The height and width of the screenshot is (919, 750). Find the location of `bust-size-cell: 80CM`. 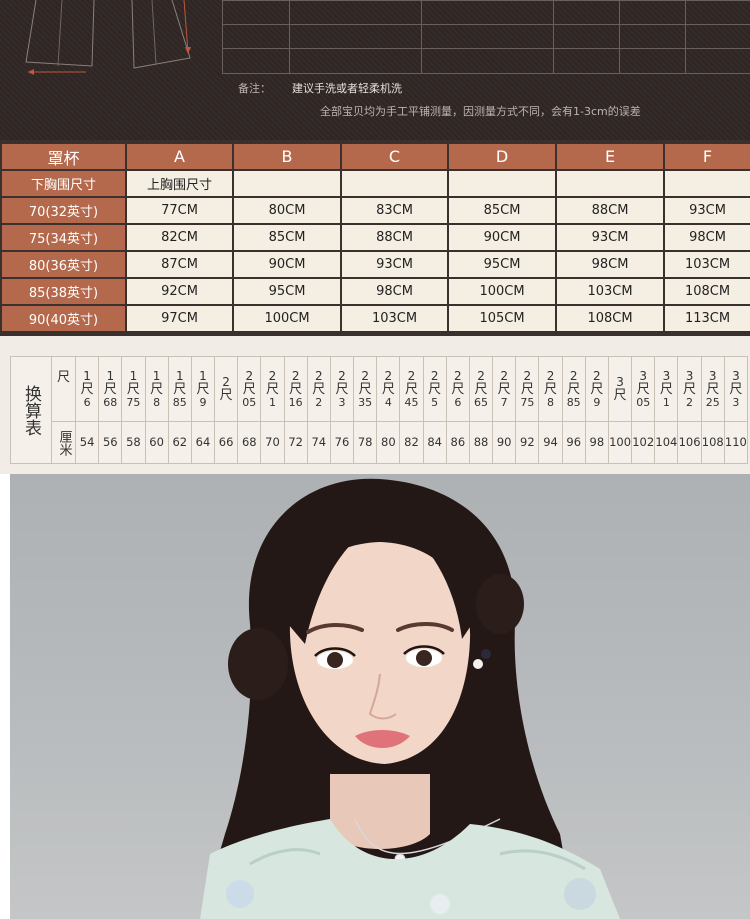

bust-size-cell: 80CM is located at coordinates (287, 210).